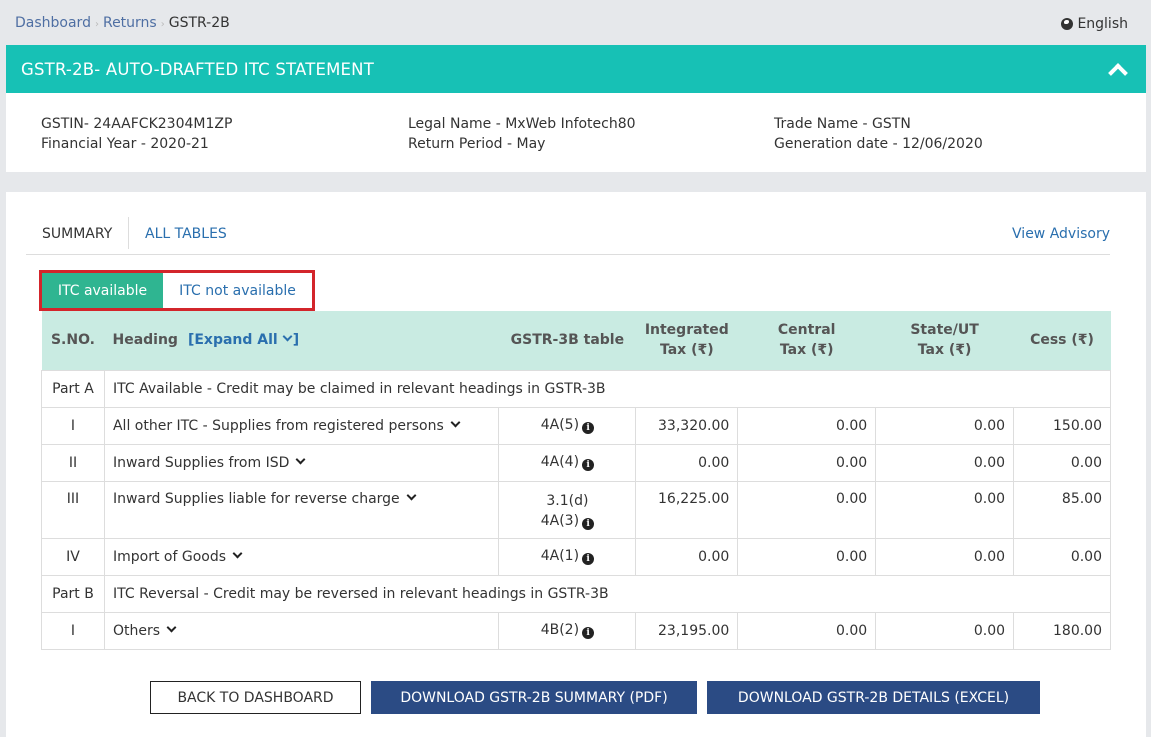 Image resolution: width=1151 pixels, height=737 pixels. What do you see at coordinates (687, 630) in the screenshot?
I see `row-igst: 23,195.00` at bounding box center [687, 630].